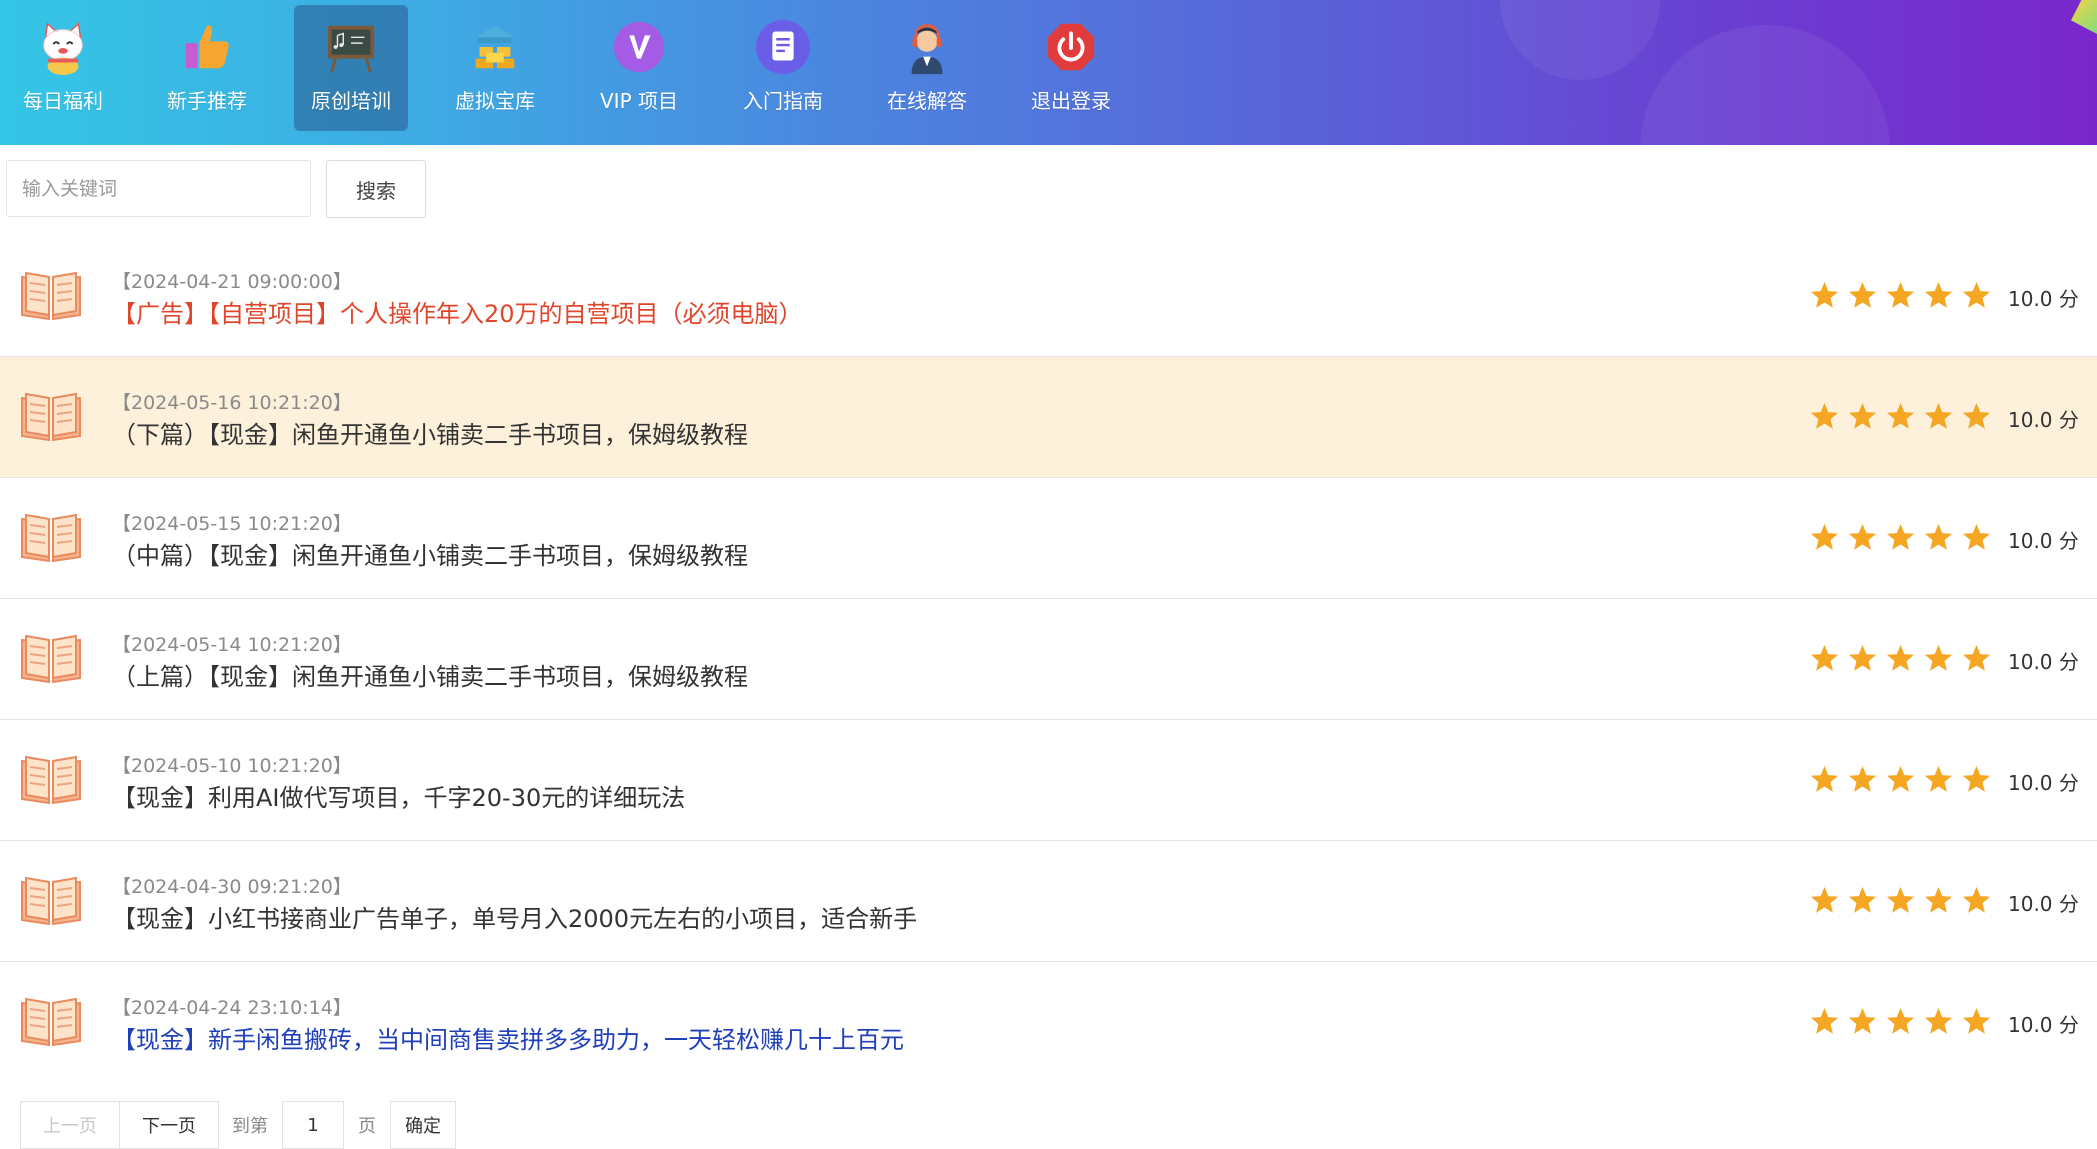 This screenshot has height=1149, width=2097. I want to click on thumbs-up-icon, so click(207, 47).